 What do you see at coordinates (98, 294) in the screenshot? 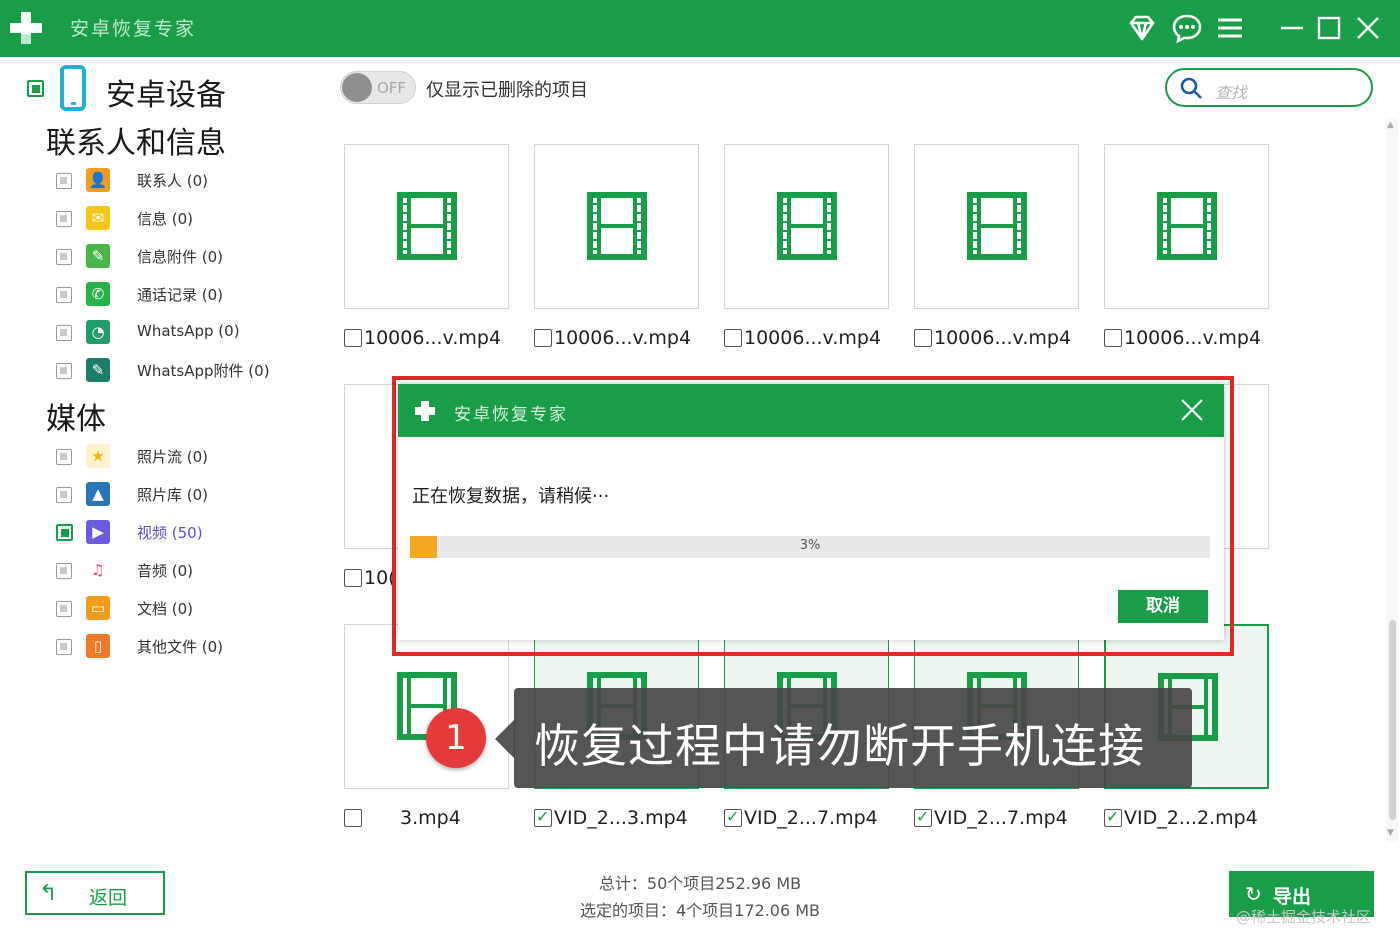
I see `phone-icon: ✆` at bounding box center [98, 294].